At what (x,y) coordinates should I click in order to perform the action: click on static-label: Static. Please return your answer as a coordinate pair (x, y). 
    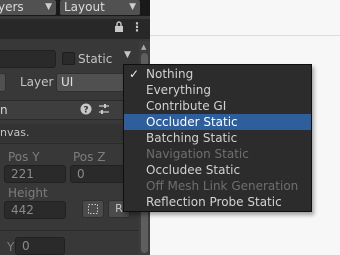
    Looking at the image, I should click on (95, 59).